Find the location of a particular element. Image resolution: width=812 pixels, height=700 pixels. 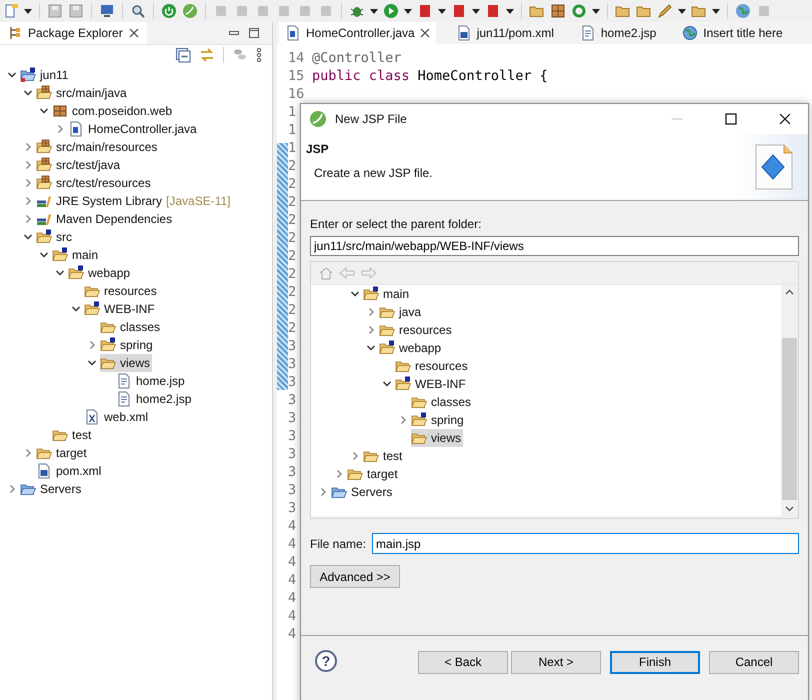

dialog-title: New JSP File is located at coordinates (371, 119).